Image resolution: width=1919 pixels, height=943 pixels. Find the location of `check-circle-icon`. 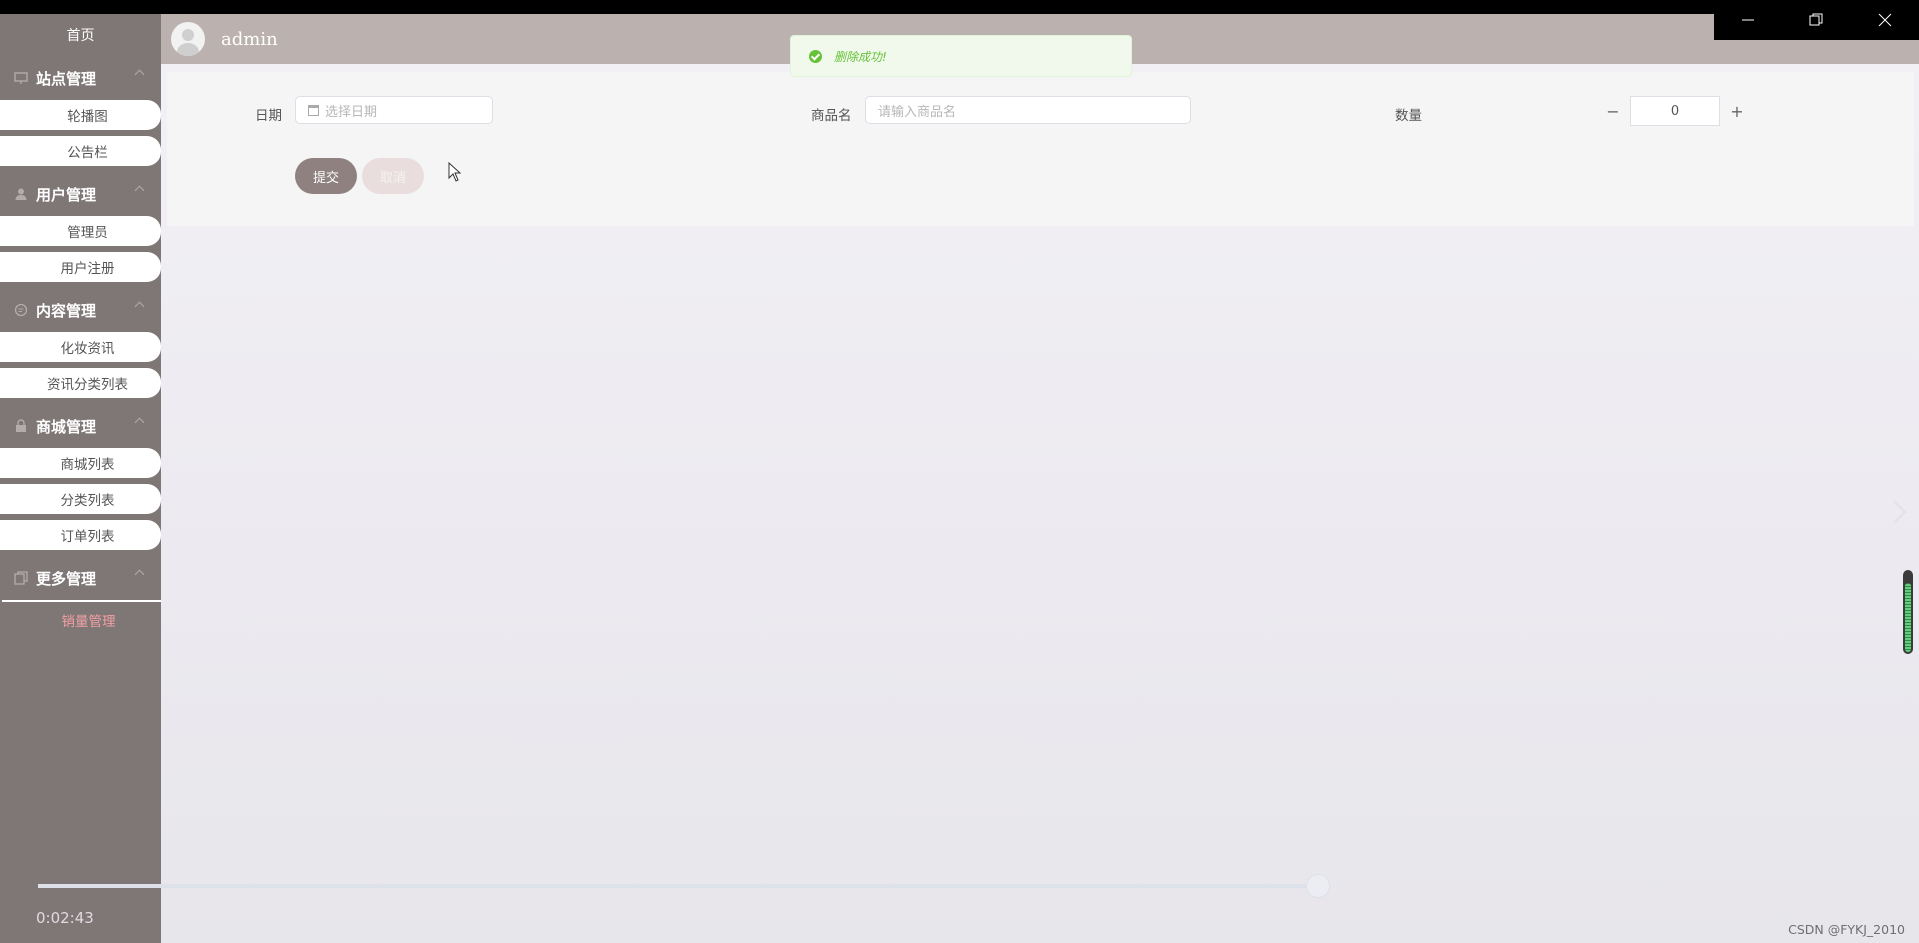

check-circle-icon is located at coordinates (815, 56).